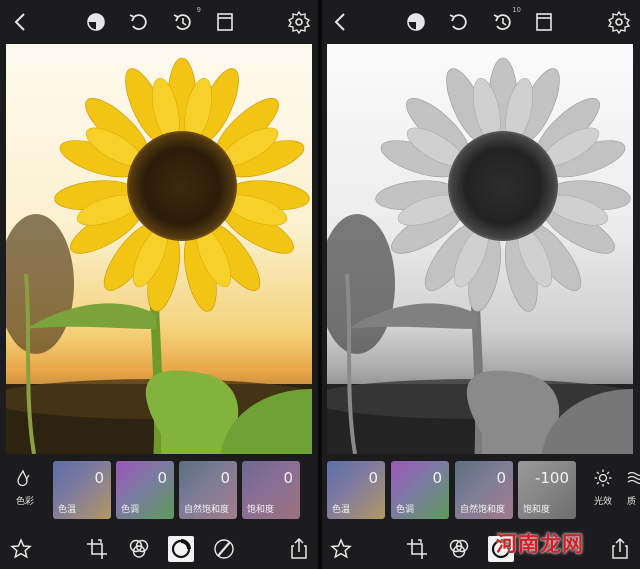  Describe the element at coordinates (224, 549) in the screenshot. I see `brush-icon` at that location.